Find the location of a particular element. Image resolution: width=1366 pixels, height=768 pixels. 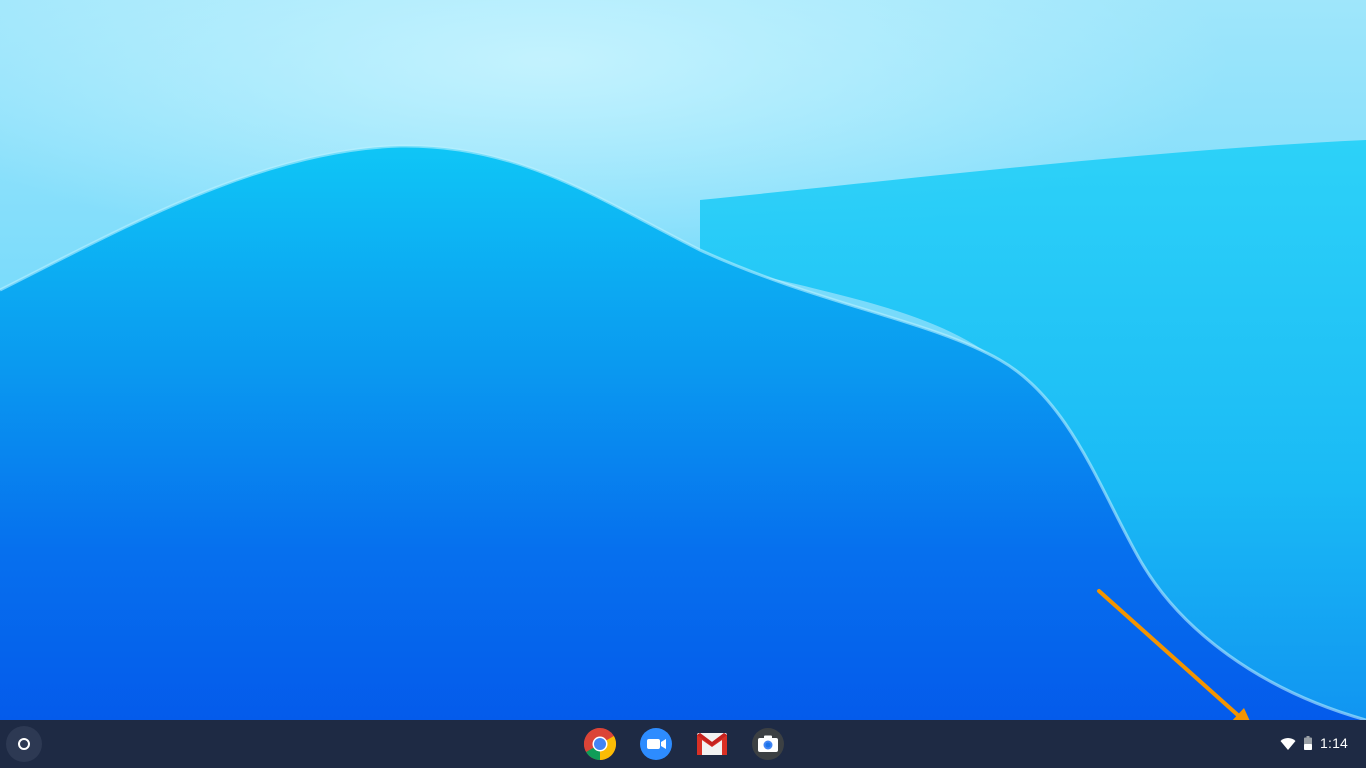

gmail-icon is located at coordinates (712, 744).